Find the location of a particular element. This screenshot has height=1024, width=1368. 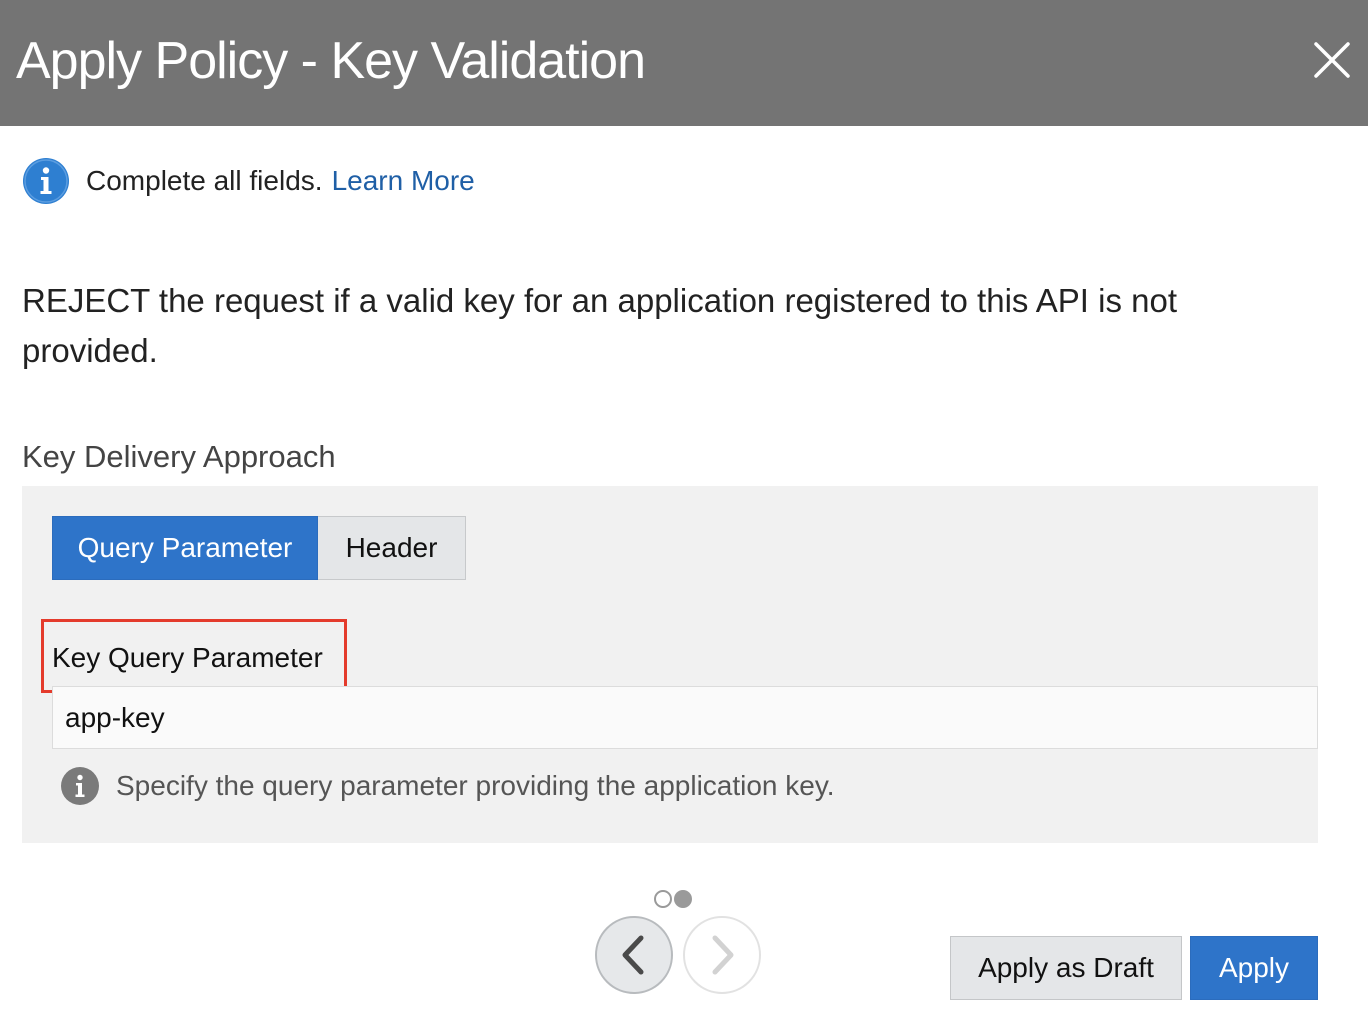

key-delivery-label: Key Delivery Approach is located at coordinates (179, 456).